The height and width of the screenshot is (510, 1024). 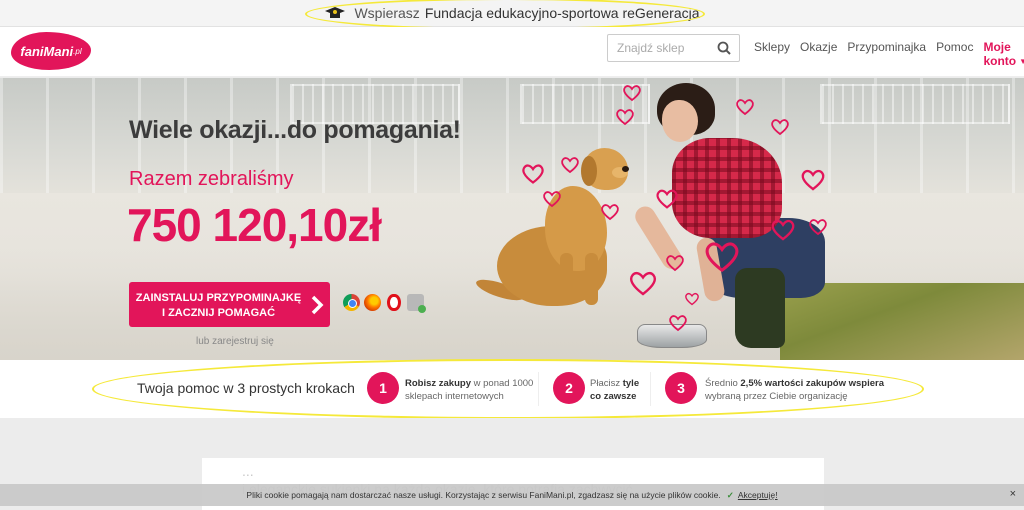 What do you see at coordinates (613, 397) in the screenshot?
I see `step-2-line2: co zawsze` at bounding box center [613, 397].